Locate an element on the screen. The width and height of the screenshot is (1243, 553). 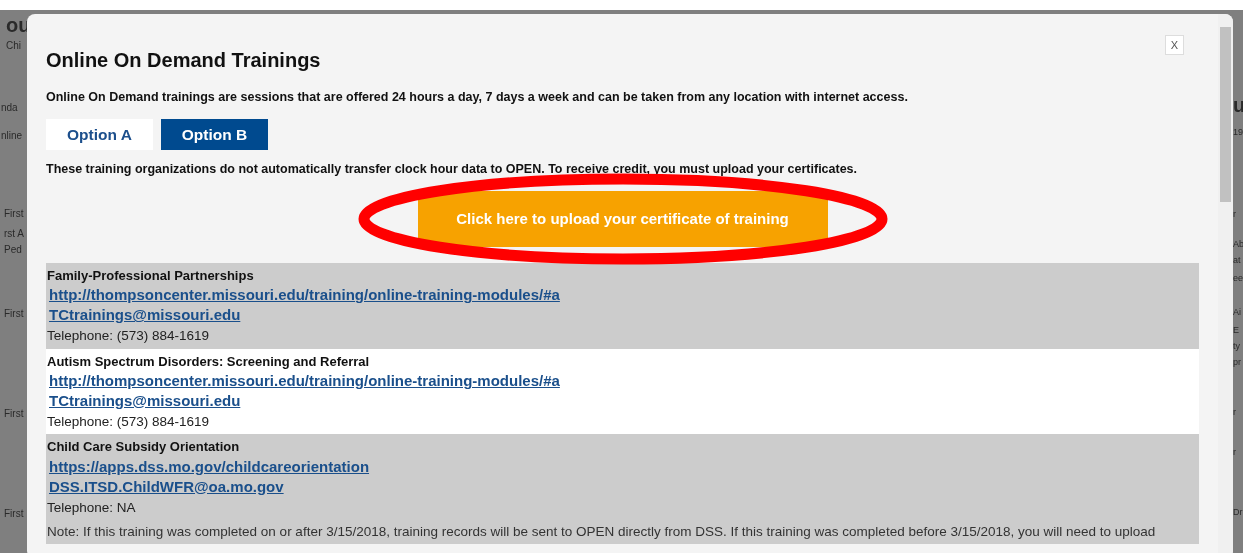
background-text: Ped is located at coordinates (13, 250).